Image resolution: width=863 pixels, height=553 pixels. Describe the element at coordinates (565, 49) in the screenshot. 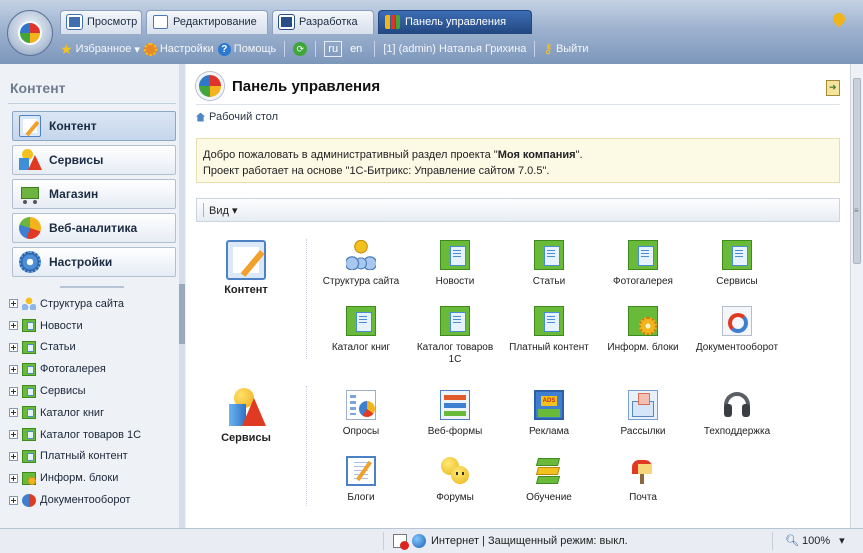

I see `logout-link: ⚷ Выйти` at that location.